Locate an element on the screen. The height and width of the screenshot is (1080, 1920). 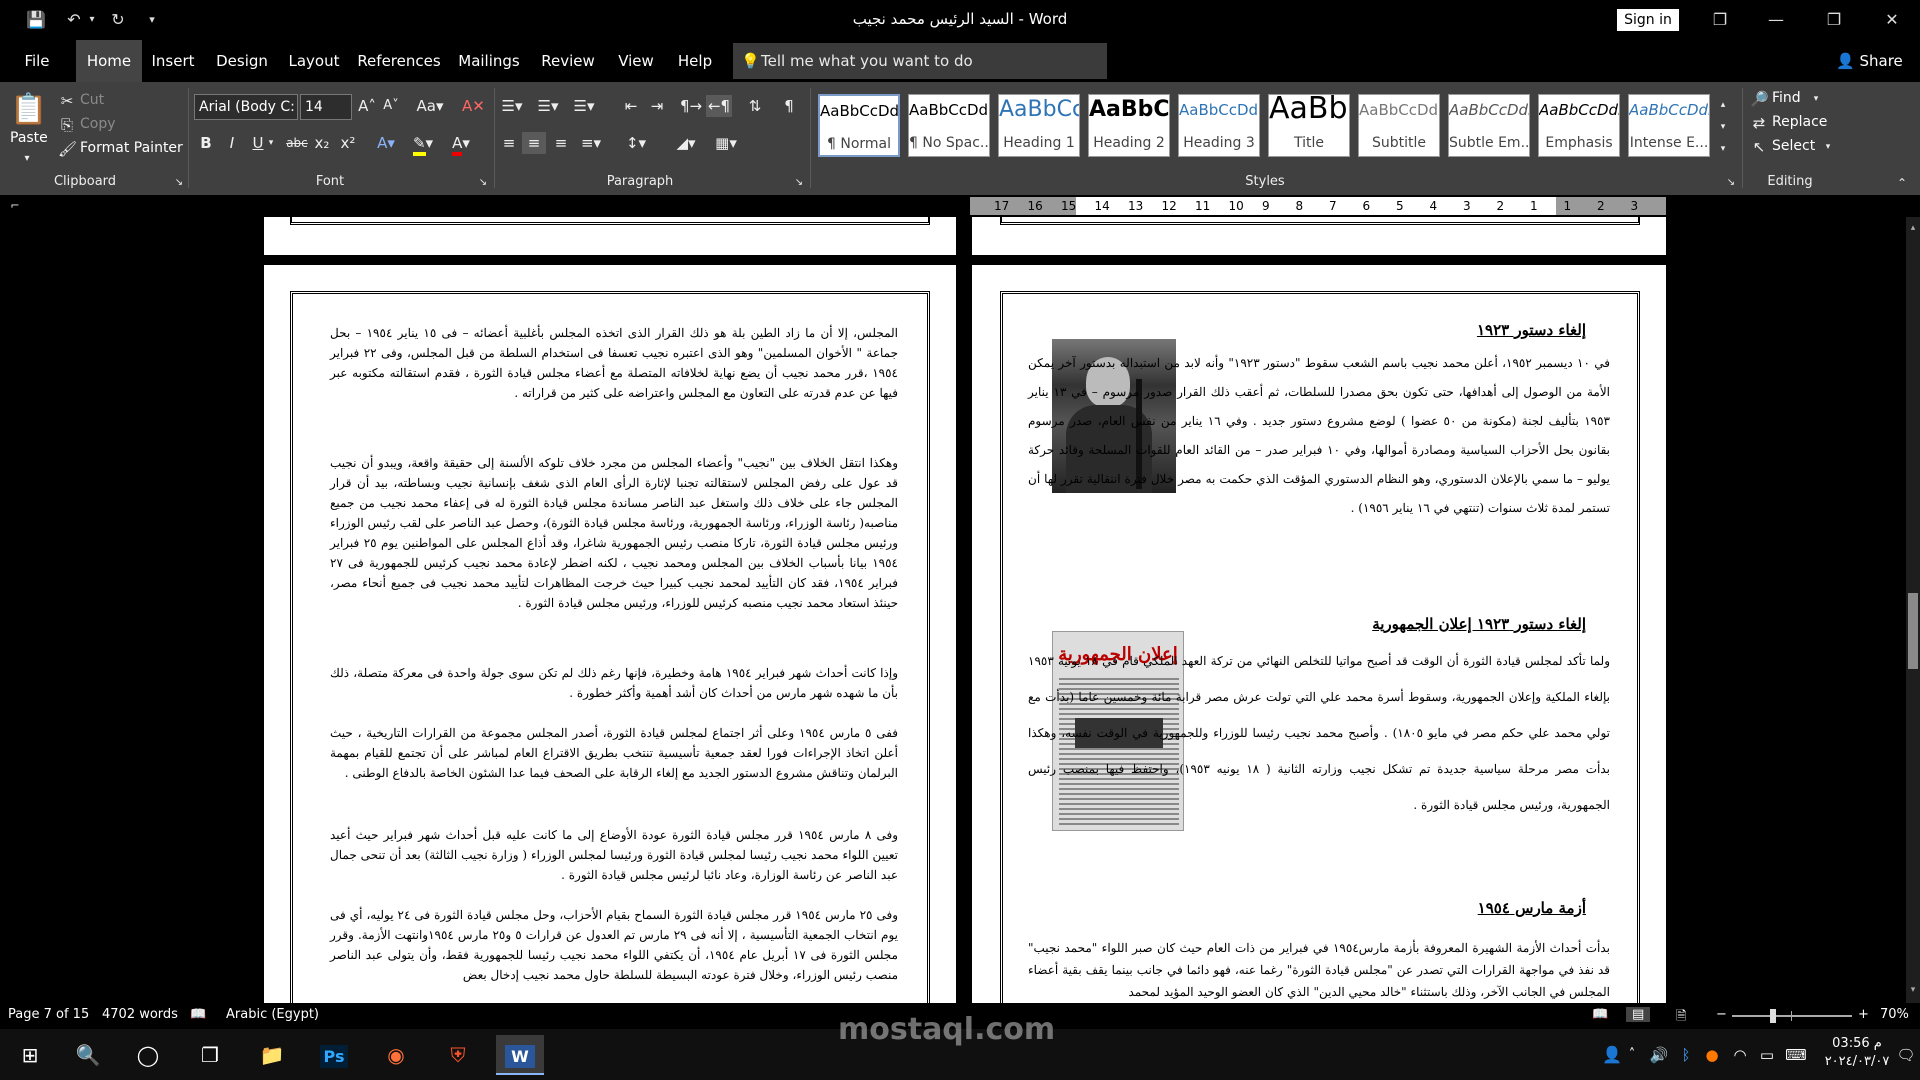
paste-button: Paste is located at coordinates (29, 138).